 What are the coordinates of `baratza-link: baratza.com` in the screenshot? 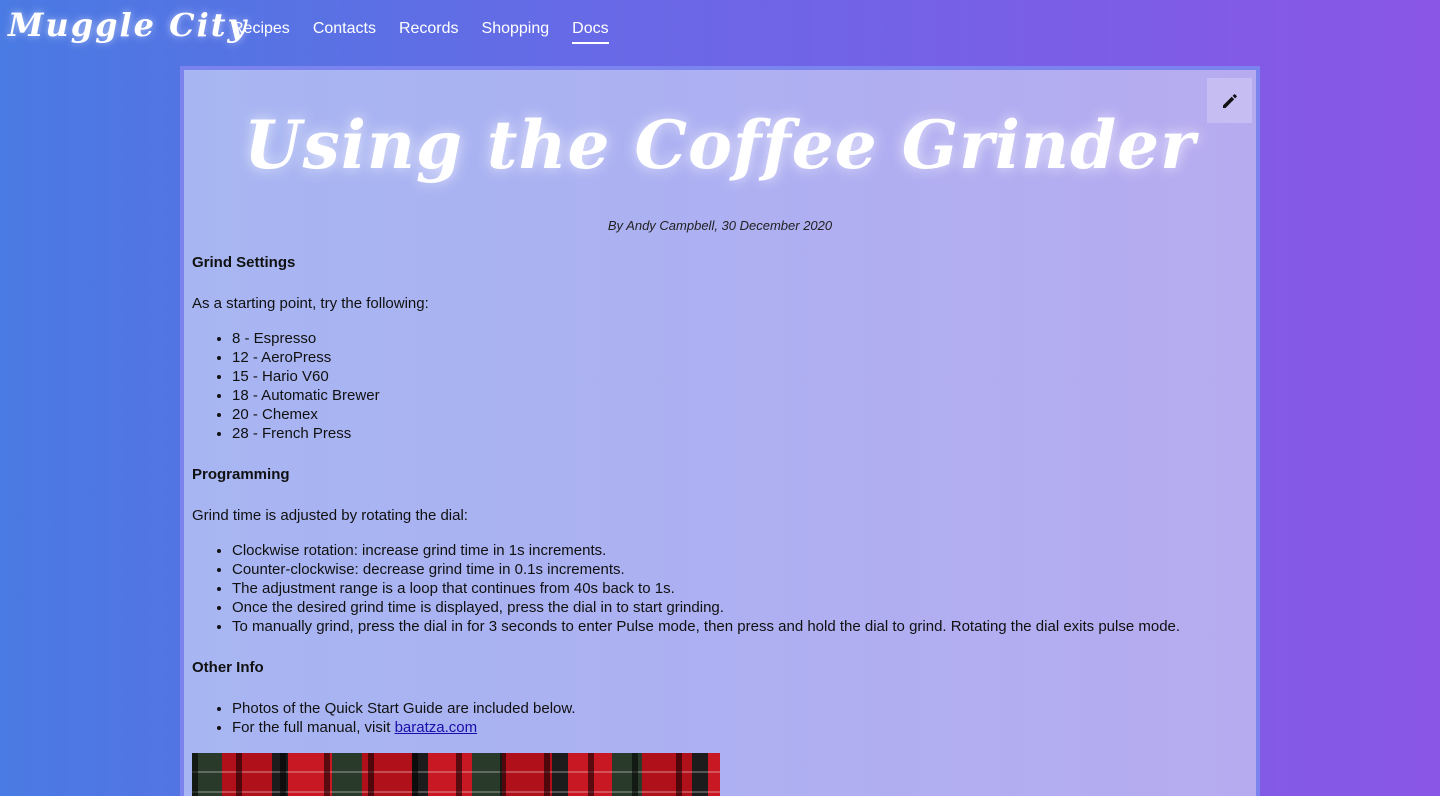 It's located at (436, 727).